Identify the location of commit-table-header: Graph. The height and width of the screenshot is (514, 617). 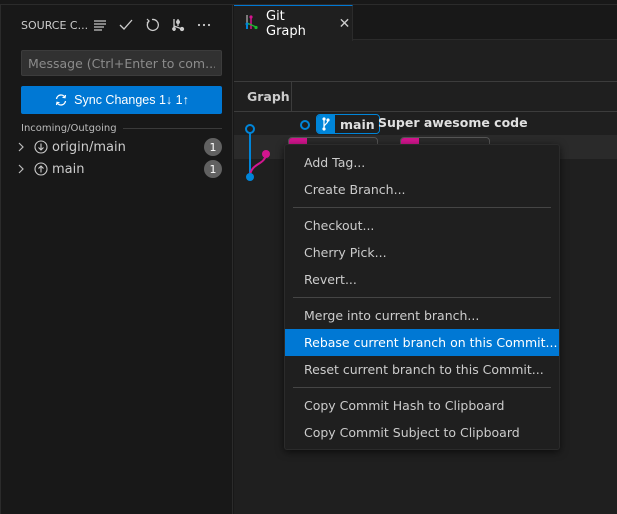
(425, 96).